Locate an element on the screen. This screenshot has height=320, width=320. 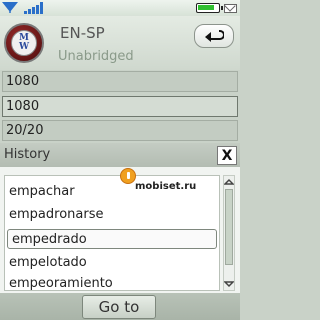
signal-icon is located at coordinates (10, 7).